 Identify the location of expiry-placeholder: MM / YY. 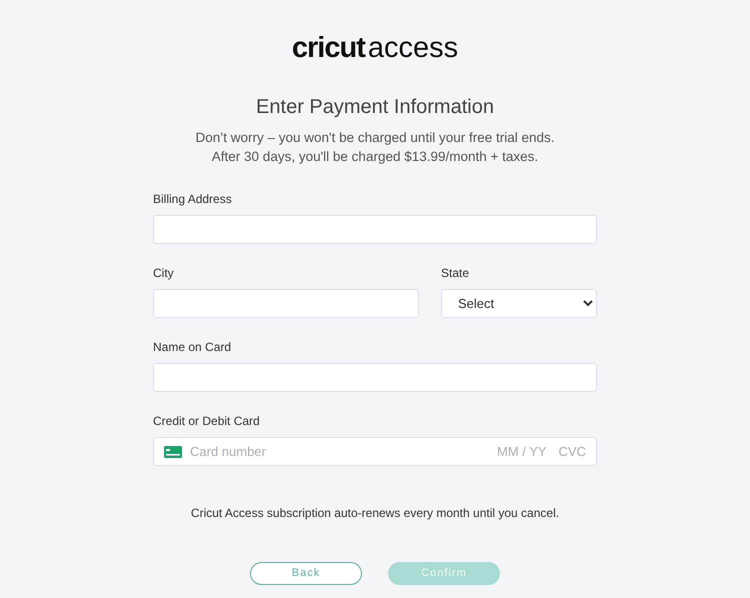
(521, 451).